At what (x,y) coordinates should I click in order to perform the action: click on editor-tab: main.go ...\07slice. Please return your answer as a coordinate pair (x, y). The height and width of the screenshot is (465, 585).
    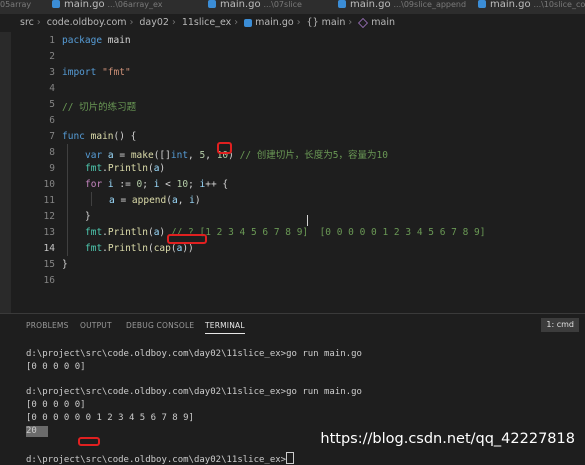
    Looking at the image, I should click on (255, 7).